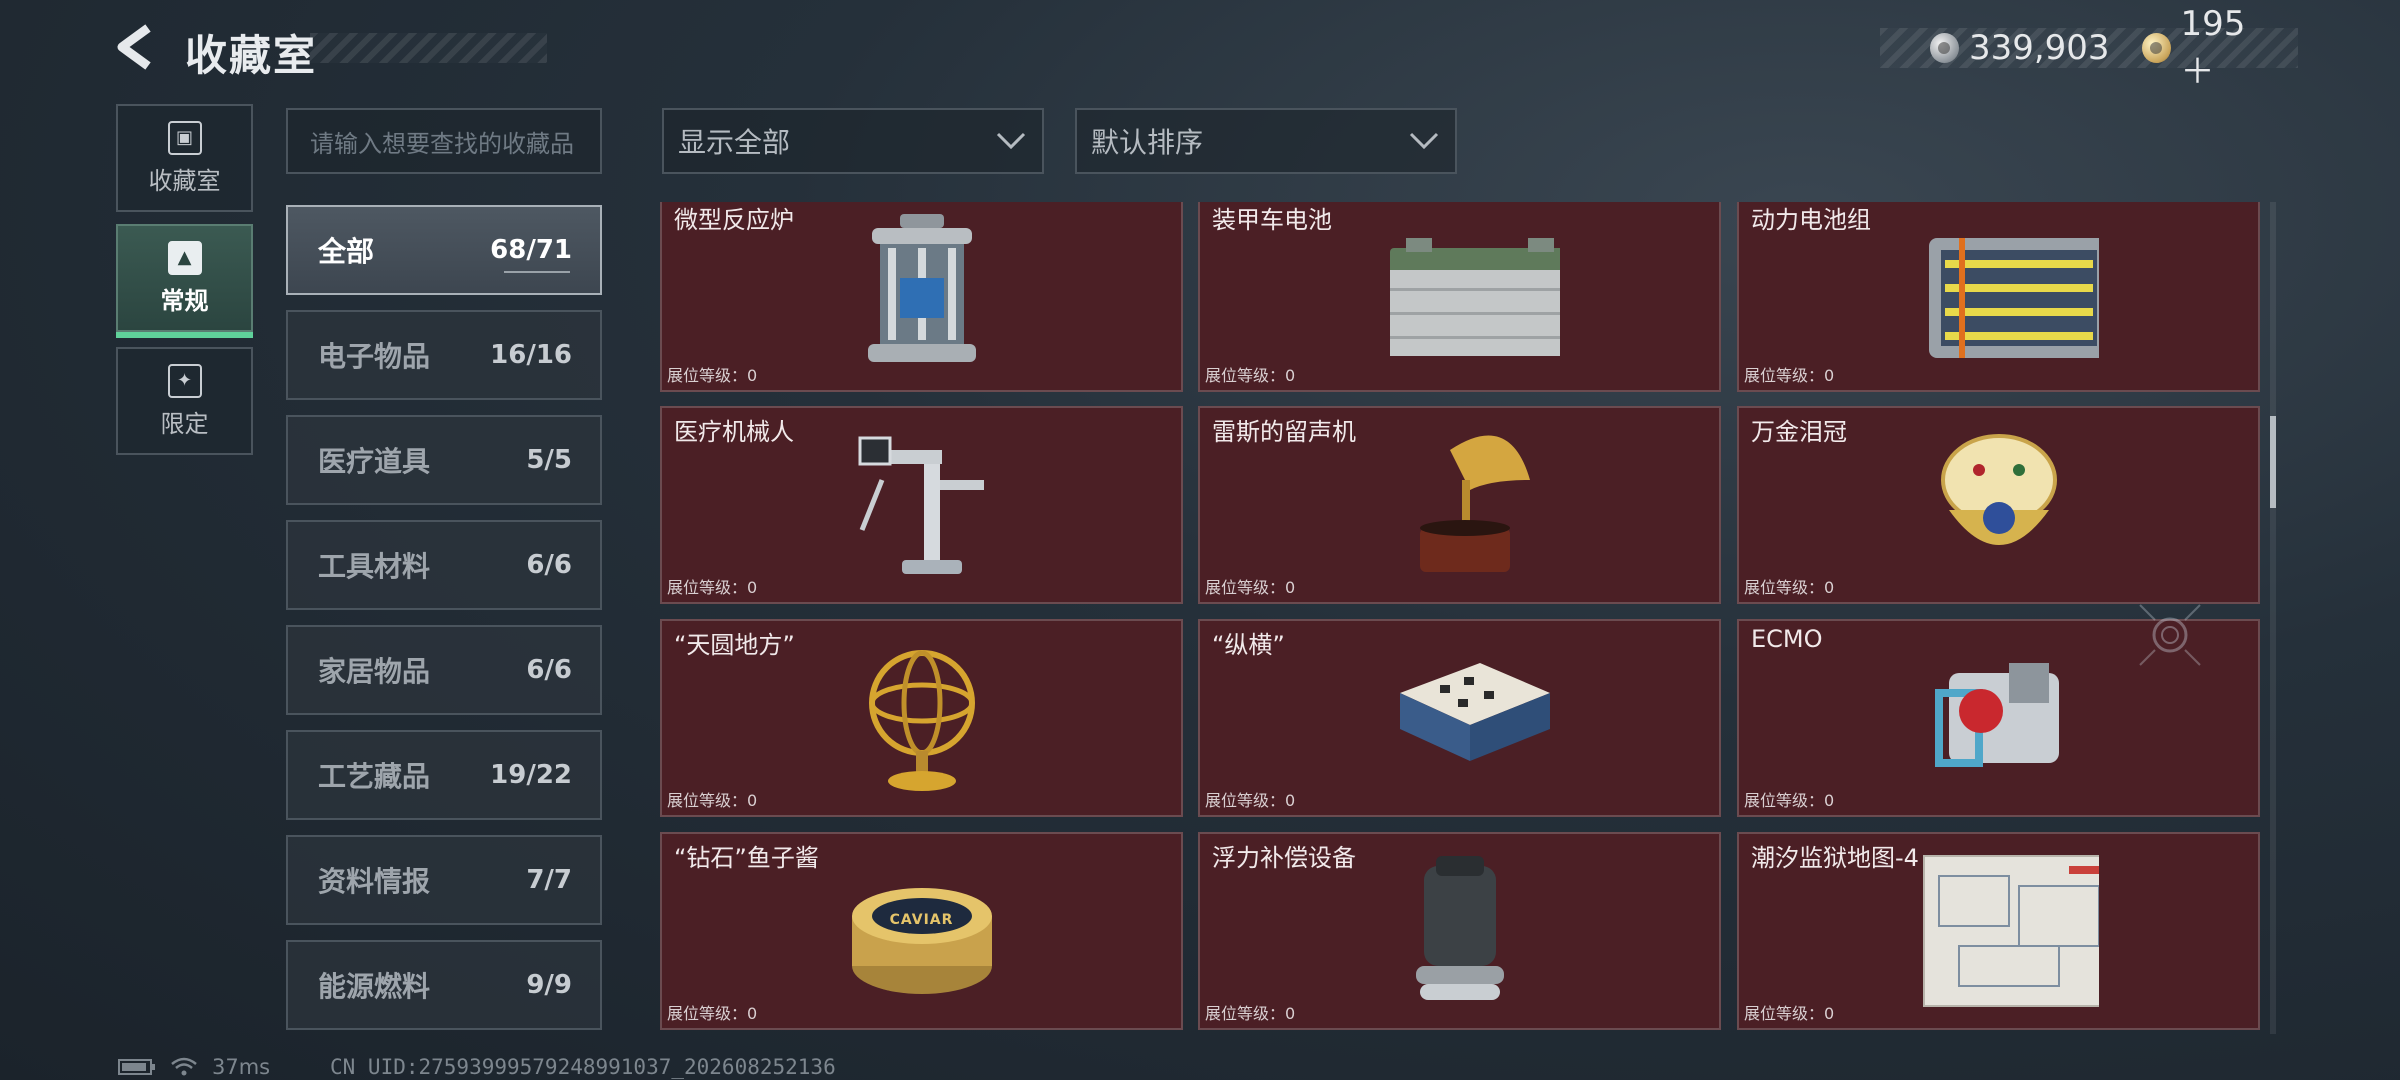  I want to click on item-artwork-ecmo, so click(1996, 715).